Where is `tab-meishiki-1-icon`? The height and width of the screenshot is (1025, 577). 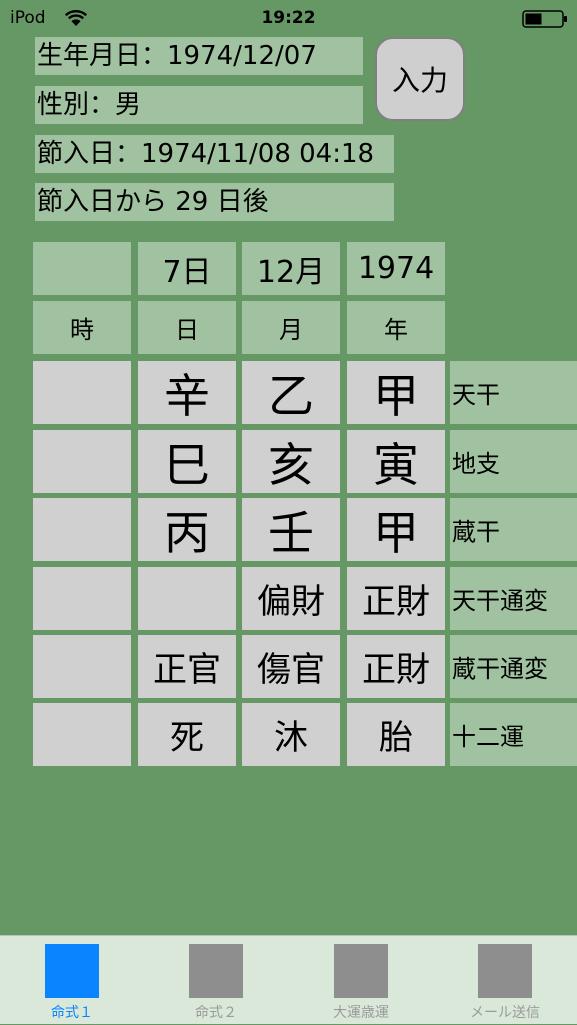 tab-meishiki-1-icon is located at coordinates (72, 971).